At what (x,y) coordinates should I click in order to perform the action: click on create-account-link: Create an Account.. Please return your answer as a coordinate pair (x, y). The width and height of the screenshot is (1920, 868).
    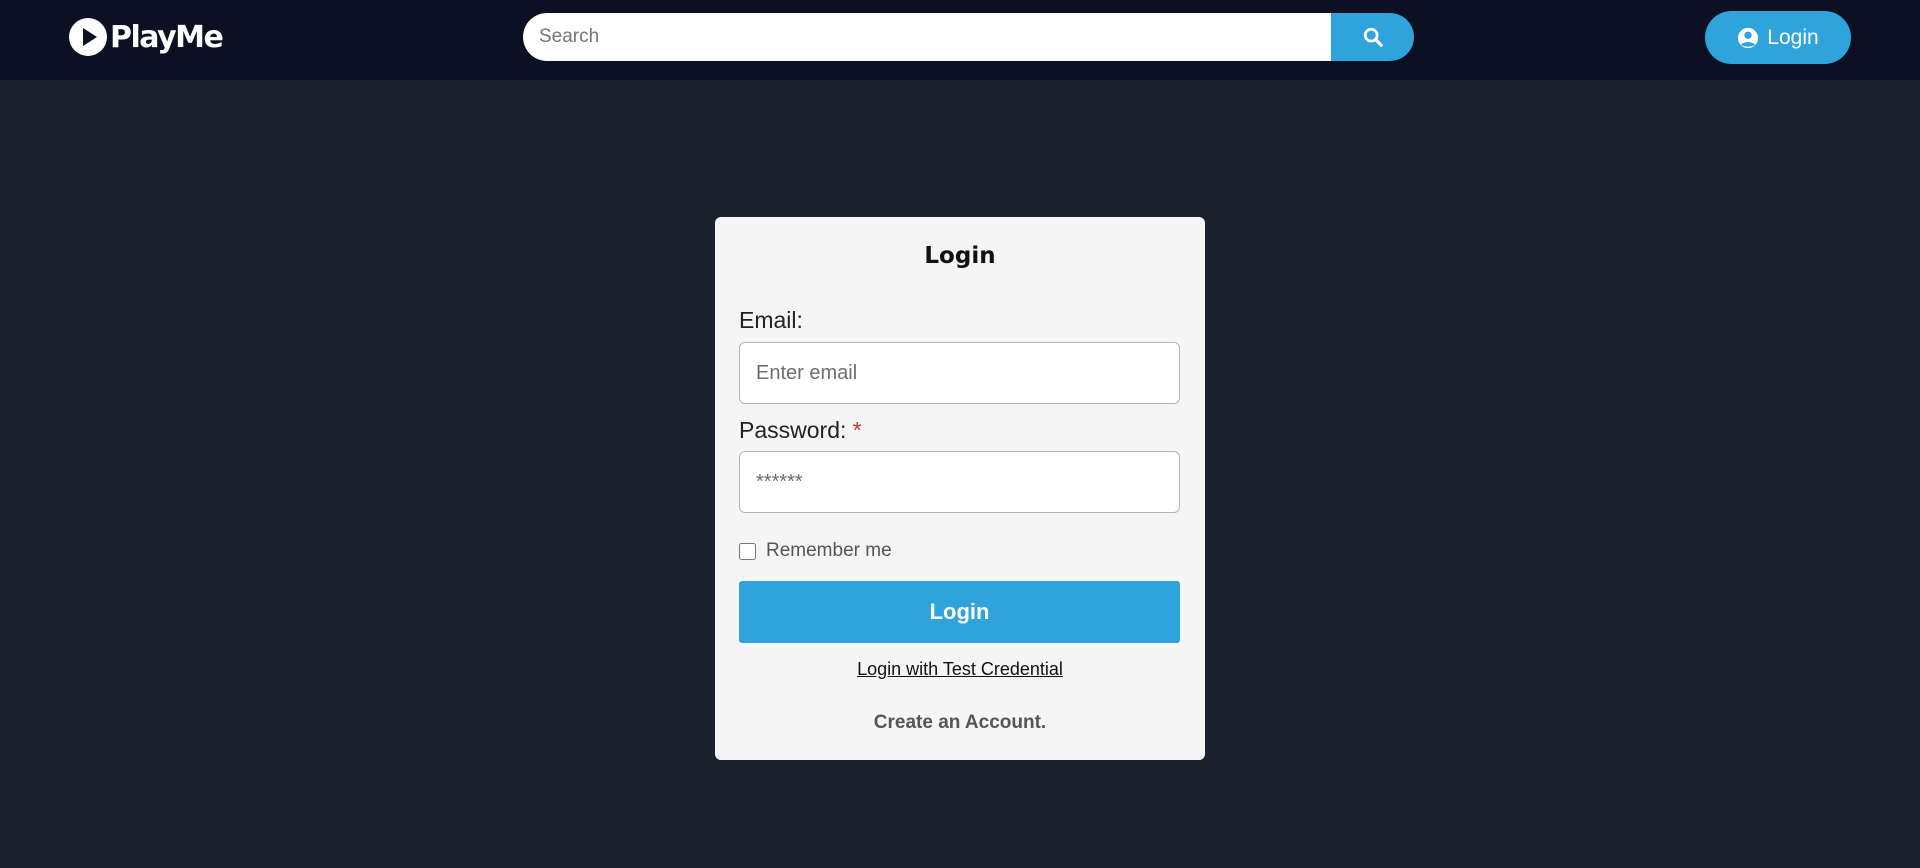
    Looking at the image, I should click on (960, 723).